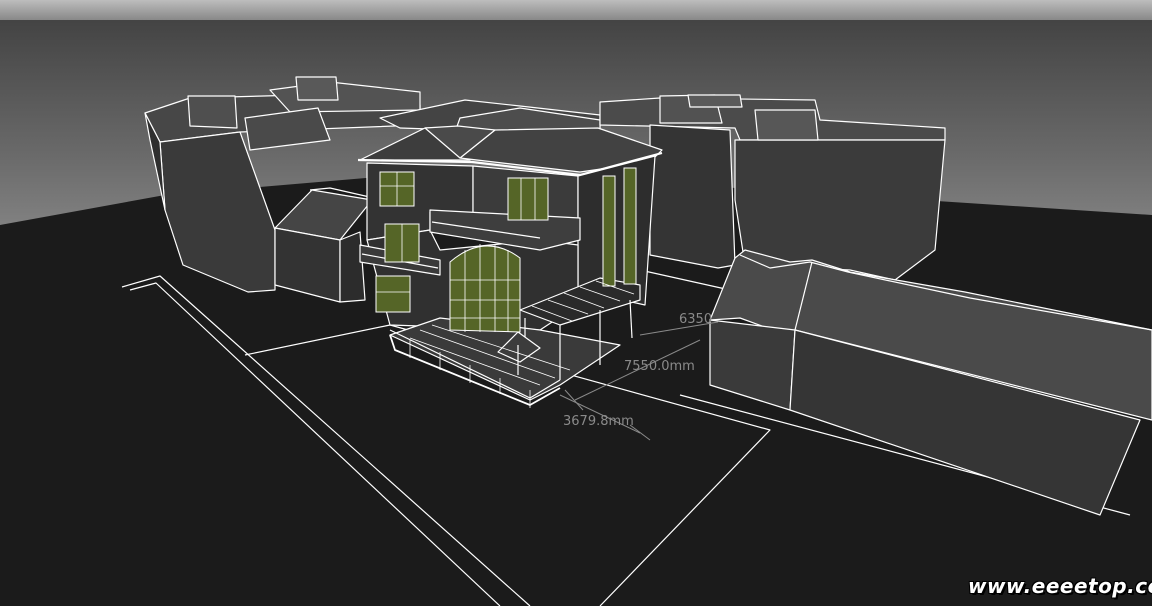 The height and width of the screenshot is (606, 1152). I want to click on small-house-side, so click(352, 267).